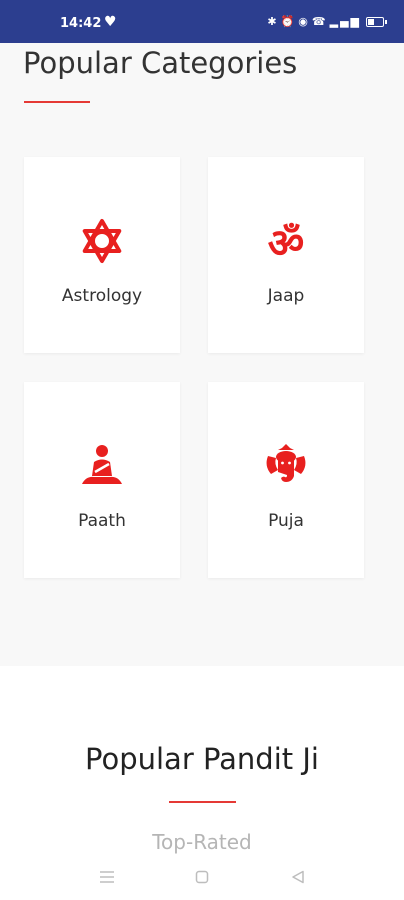 The width and height of the screenshot is (404, 900). I want to click on home-icon, so click(202, 877).